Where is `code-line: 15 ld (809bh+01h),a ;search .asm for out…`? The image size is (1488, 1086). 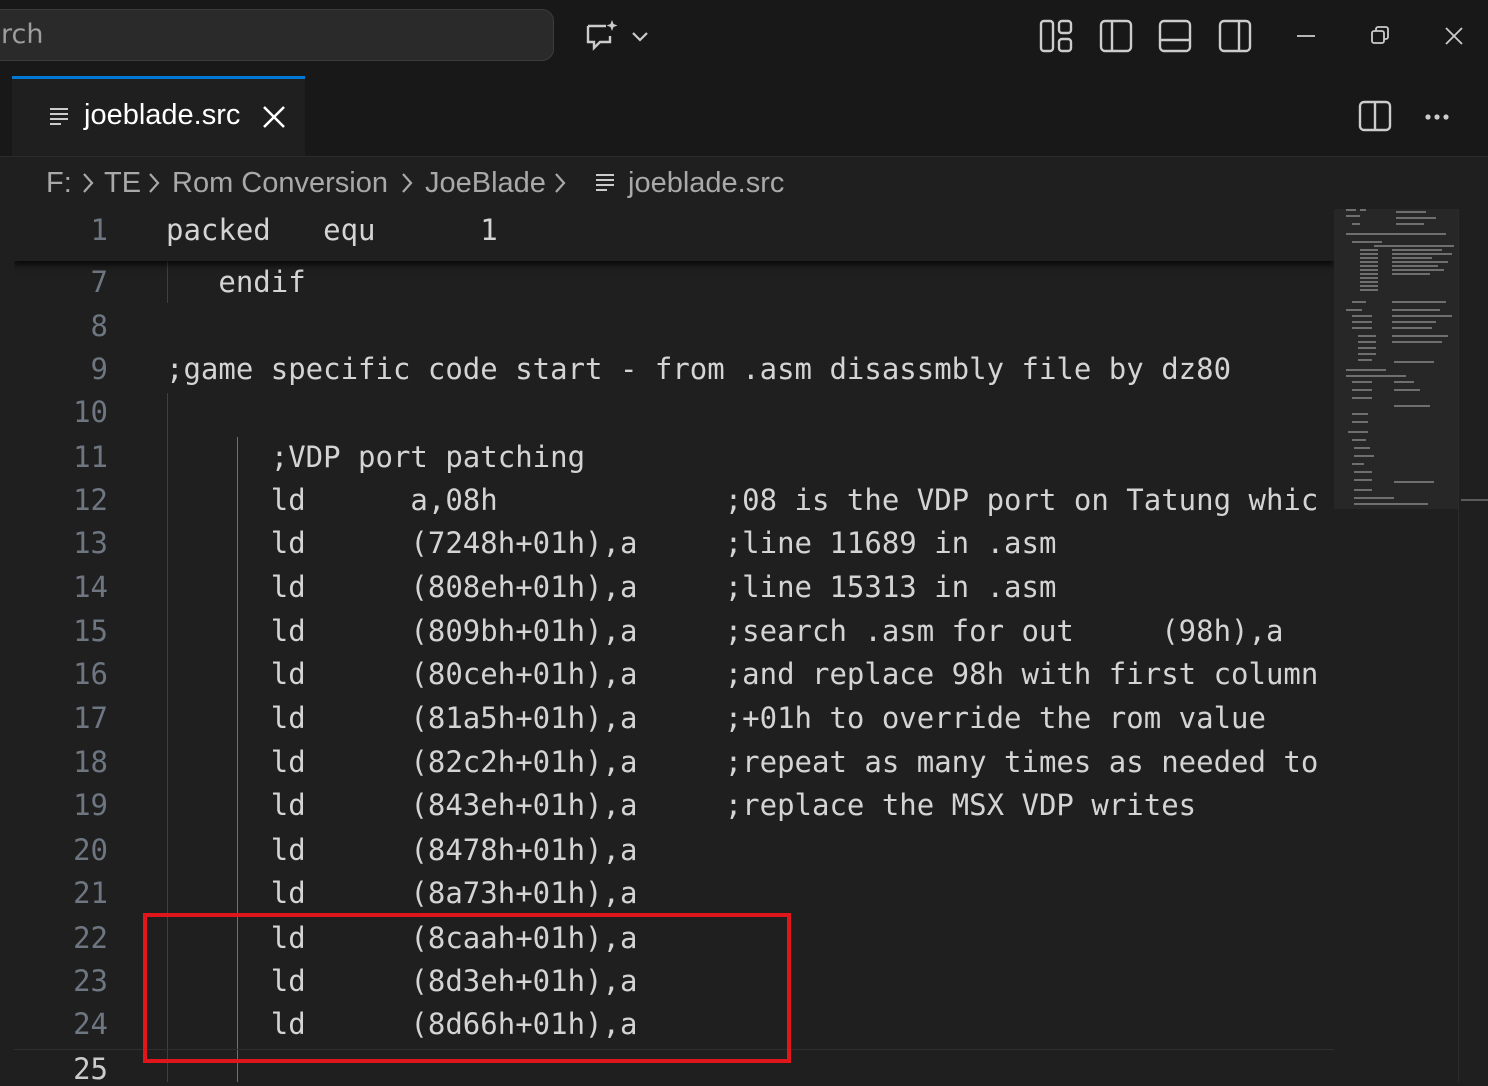
code-line: 15 ld (809bh+01h),a ;search .asm for out… is located at coordinates (674, 634).